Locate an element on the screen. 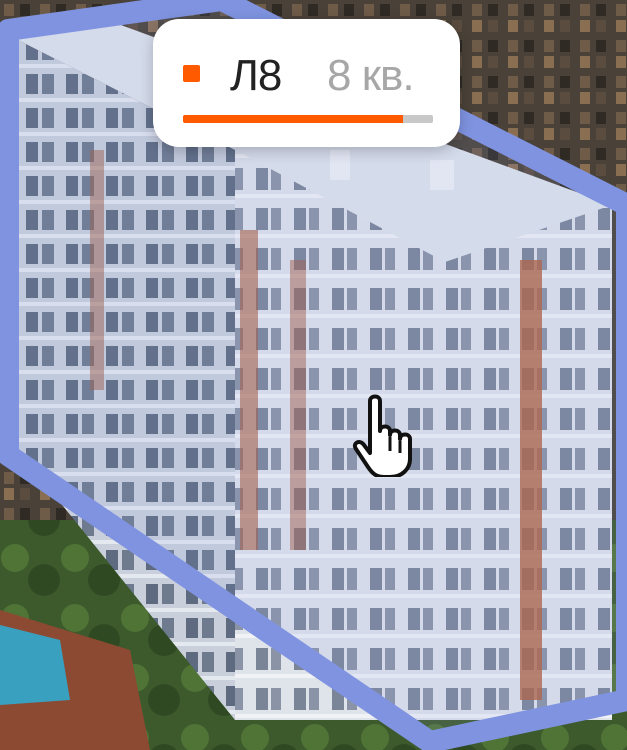  building-label-card: Л8 8 кв. is located at coordinates (306, 83).